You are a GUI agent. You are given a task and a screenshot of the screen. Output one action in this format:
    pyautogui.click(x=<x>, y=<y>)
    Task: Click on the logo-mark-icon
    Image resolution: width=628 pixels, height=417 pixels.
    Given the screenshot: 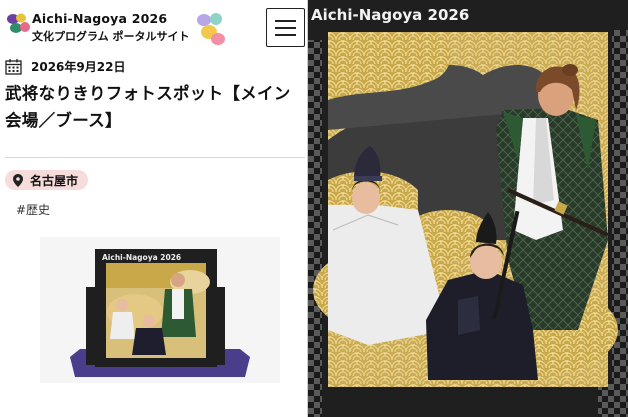 What is the action you would take?
    pyautogui.click(x=19, y=24)
    